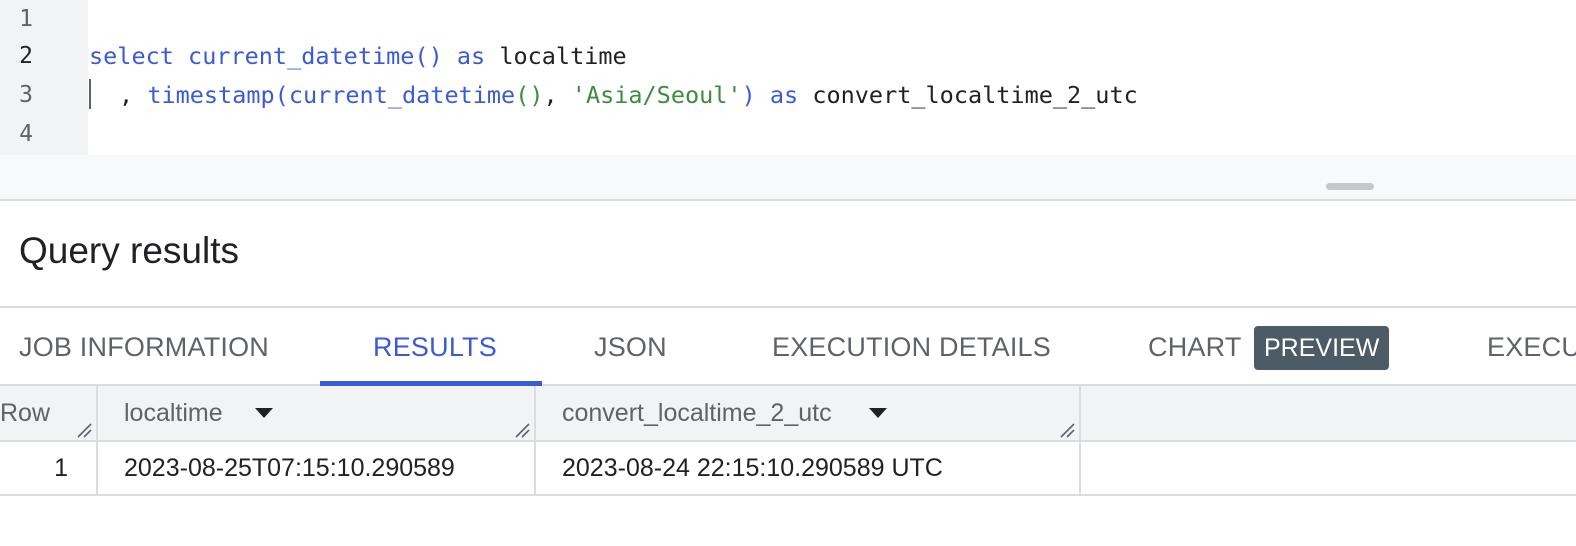 Image resolution: width=1576 pixels, height=546 pixels. Describe the element at coordinates (1322, 348) in the screenshot. I see `preview-badge: PREVIEW` at that location.